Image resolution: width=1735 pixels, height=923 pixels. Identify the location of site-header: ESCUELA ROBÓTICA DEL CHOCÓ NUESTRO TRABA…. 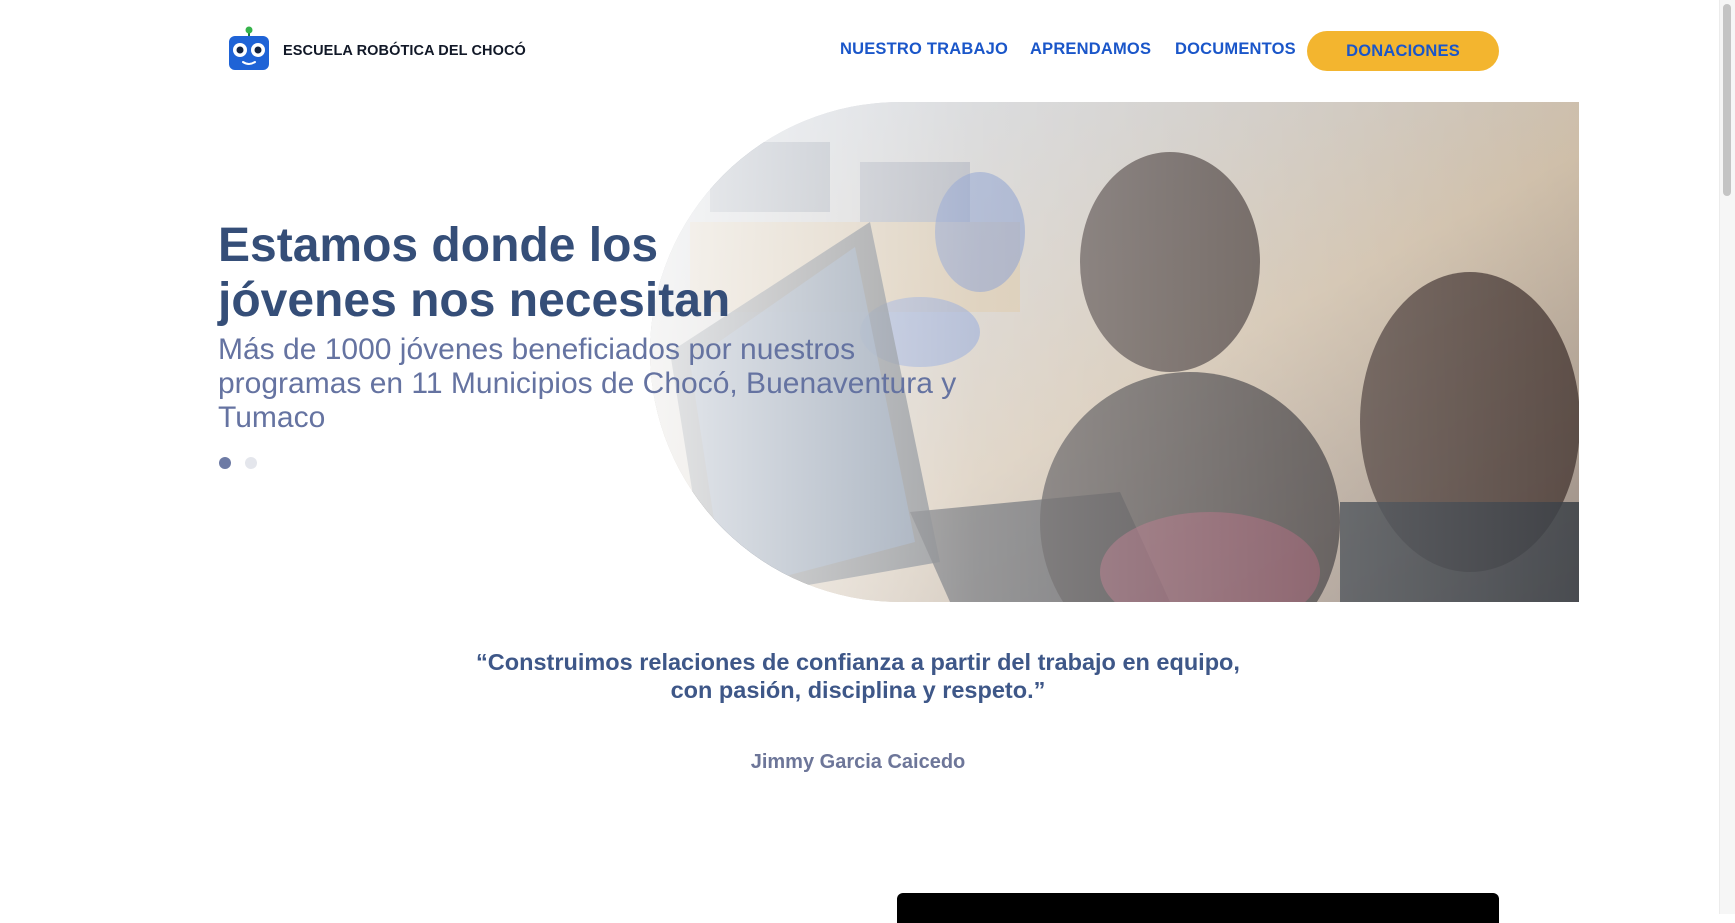
(867, 50).